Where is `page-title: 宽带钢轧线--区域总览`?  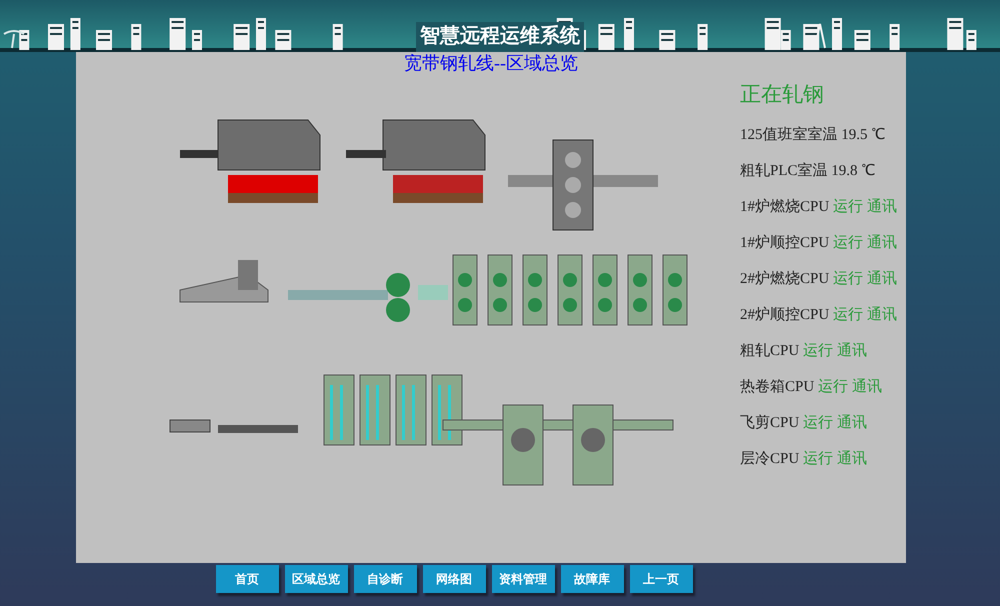 page-title: 宽带钢轧线--区域总览 is located at coordinates (491, 63).